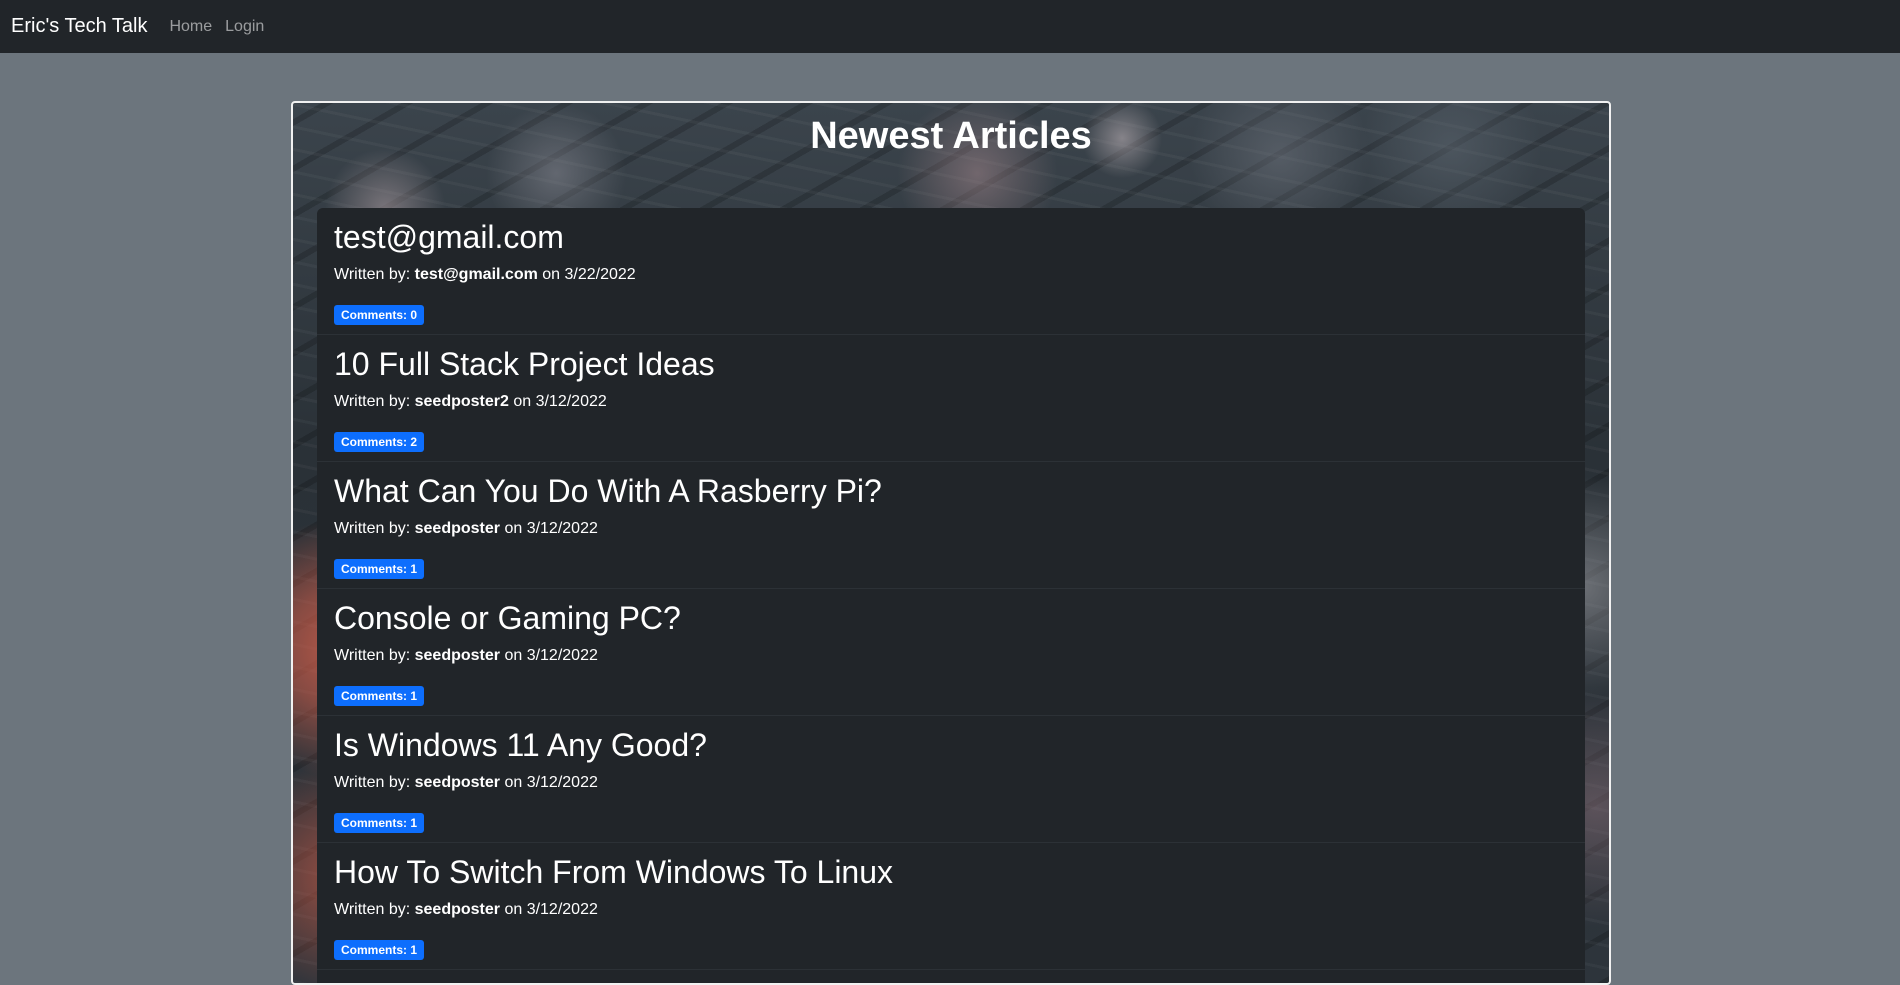 This screenshot has width=1900, height=985. I want to click on article-meta: Written by: test@gmail.com on 3/22/2022, so click(485, 275).